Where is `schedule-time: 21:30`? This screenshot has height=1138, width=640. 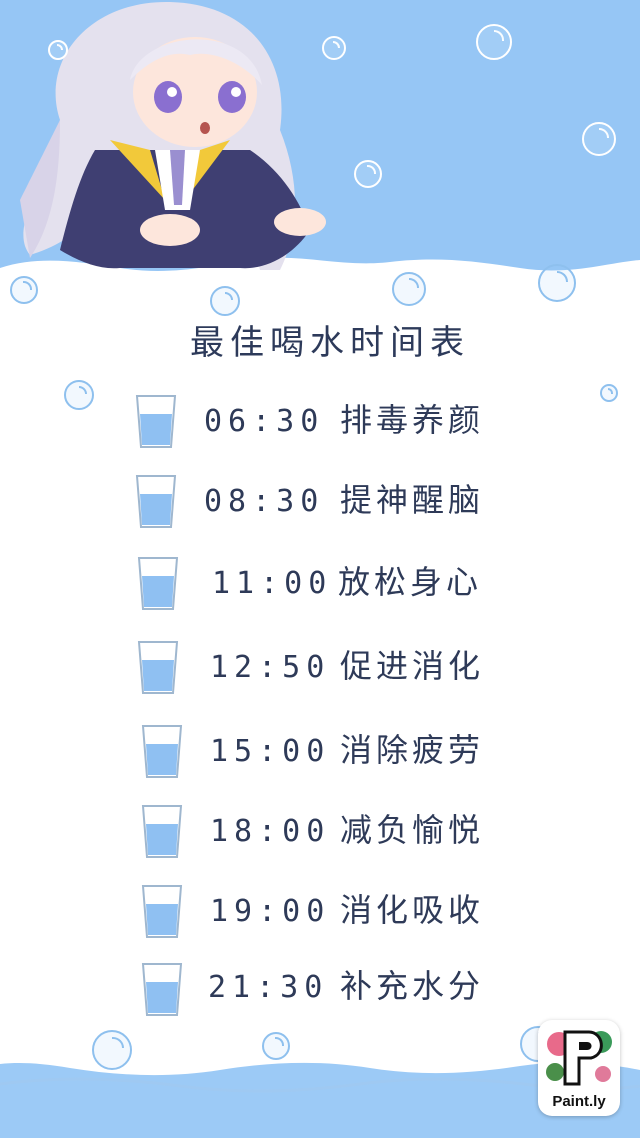
schedule-time: 21:30 is located at coordinates (268, 987).